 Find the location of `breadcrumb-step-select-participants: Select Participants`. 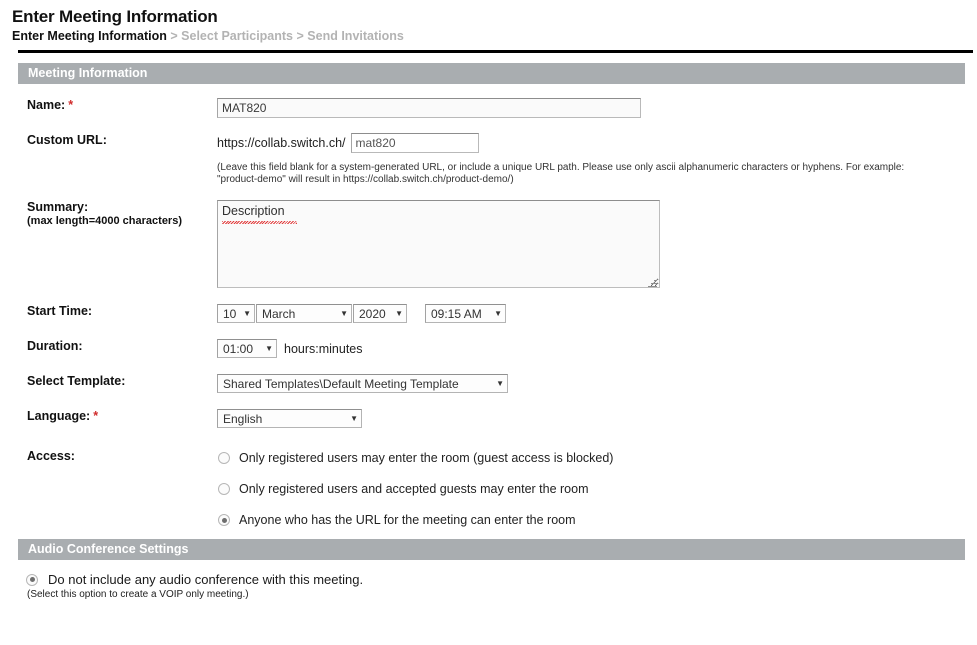

breadcrumb-step-select-participants: Select Participants is located at coordinates (237, 36).